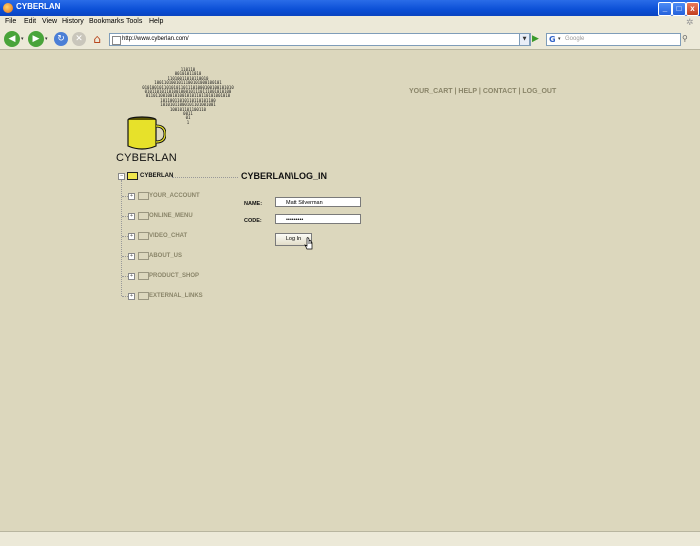  Describe the element at coordinates (171, 216) in the screenshot. I see `tree-item-online-menu: ONLINE_MENU` at that location.